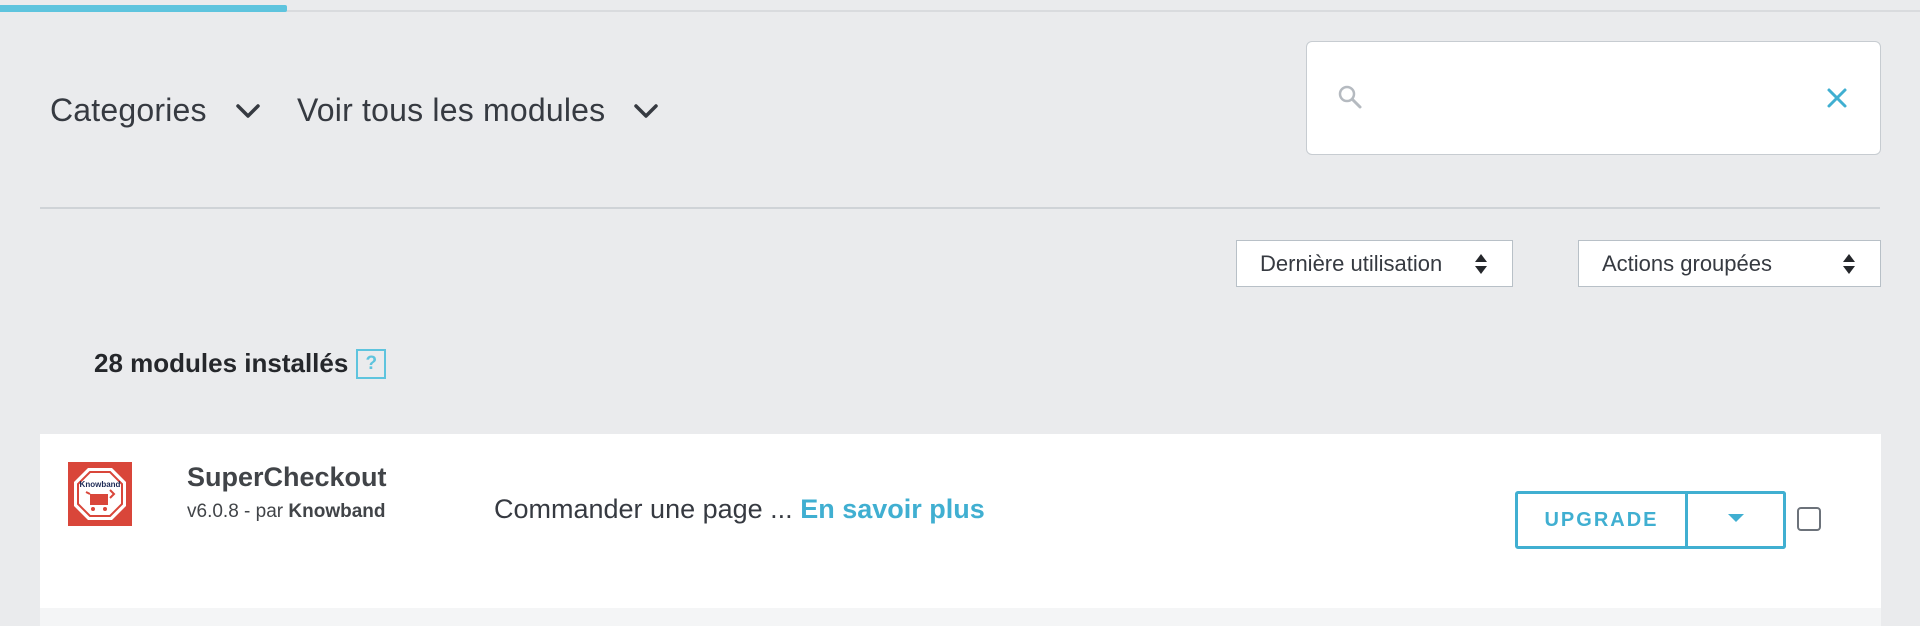 This screenshot has width=1920, height=626. What do you see at coordinates (100, 494) in the screenshot?
I see `module-logo: Knowband` at bounding box center [100, 494].